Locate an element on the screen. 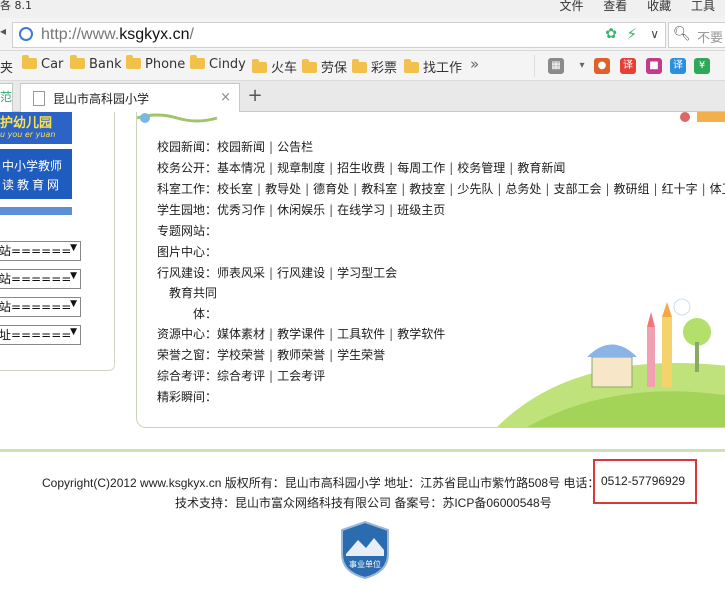  nav-row-label: 荣誉之窗： is located at coordinates (187, 355).